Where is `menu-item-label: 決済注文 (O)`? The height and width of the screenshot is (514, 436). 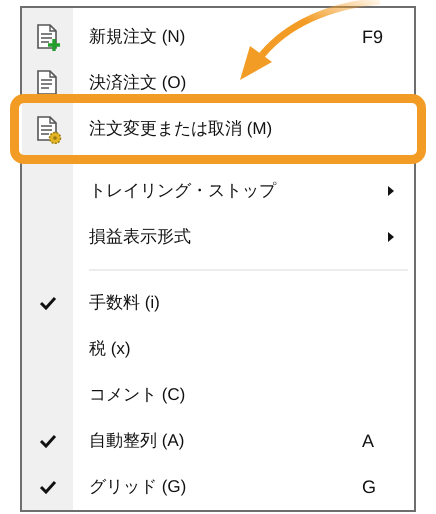
menu-item-label: 決済注文 (O) is located at coordinates (138, 83).